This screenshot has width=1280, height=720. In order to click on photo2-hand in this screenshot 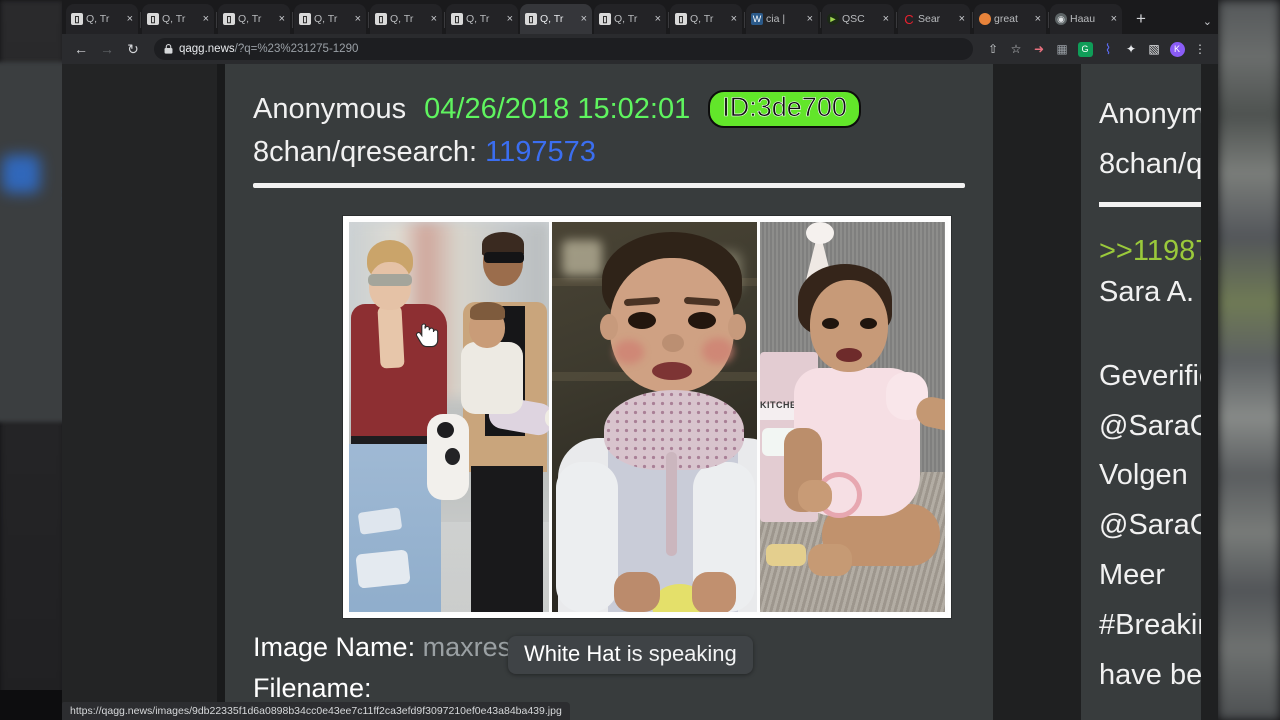, I will do `click(637, 592)`.